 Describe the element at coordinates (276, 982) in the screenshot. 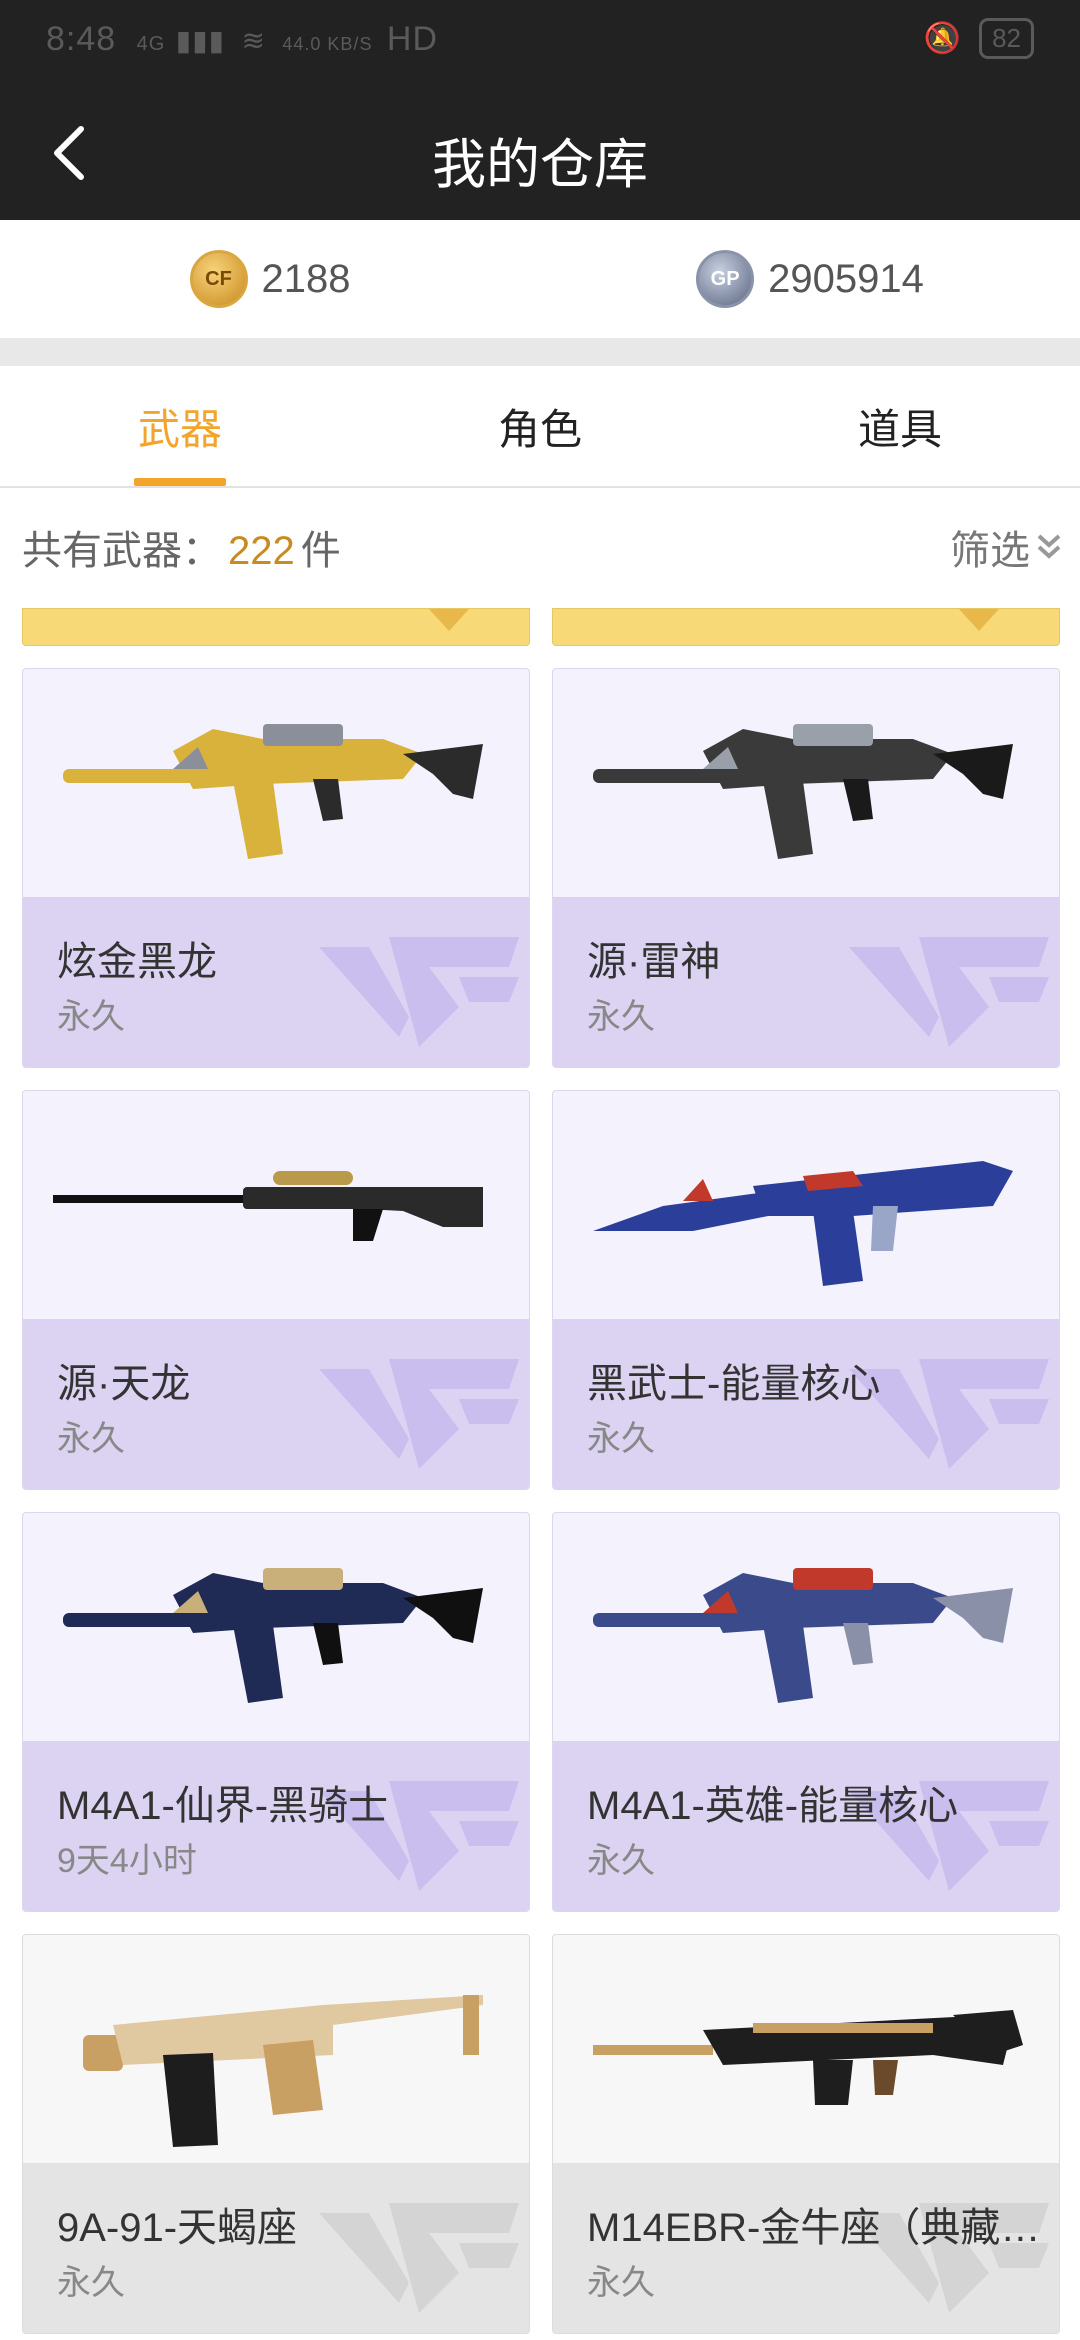

I see `weapon-info: 炫金黑龙 永久` at that location.